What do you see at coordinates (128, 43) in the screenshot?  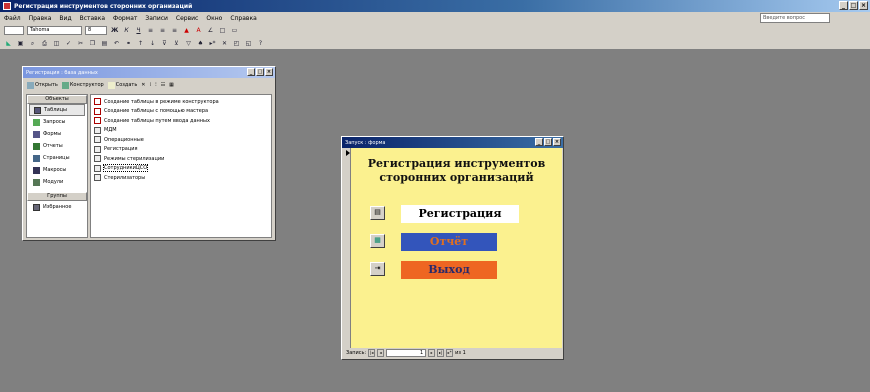 I see `hyperlink-icon: ⚭` at bounding box center [128, 43].